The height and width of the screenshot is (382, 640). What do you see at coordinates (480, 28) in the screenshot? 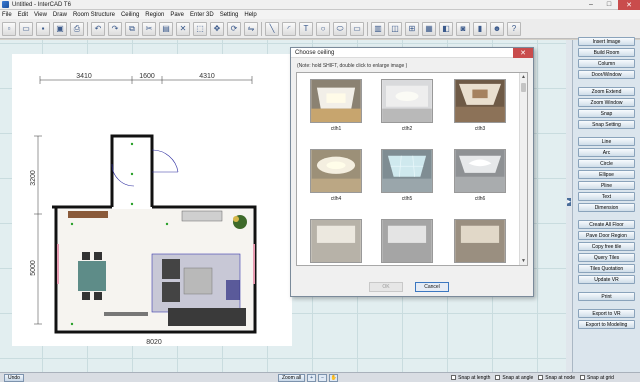
I see `cabinet-icon: ▮` at bounding box center [480, 28].